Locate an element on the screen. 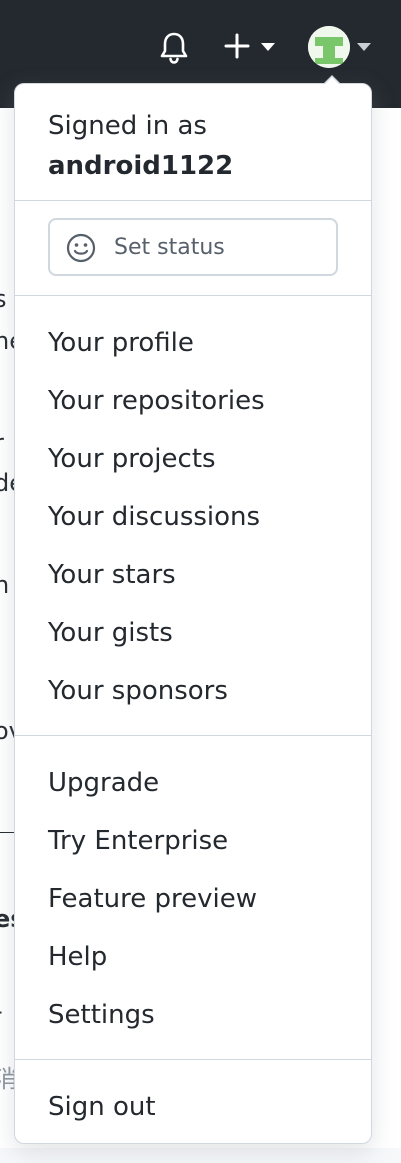 Image resolution: width=401 pixels, height=1163 pixels. menu-item-upgrade: Upgrade is located at coordinates (103, 783).